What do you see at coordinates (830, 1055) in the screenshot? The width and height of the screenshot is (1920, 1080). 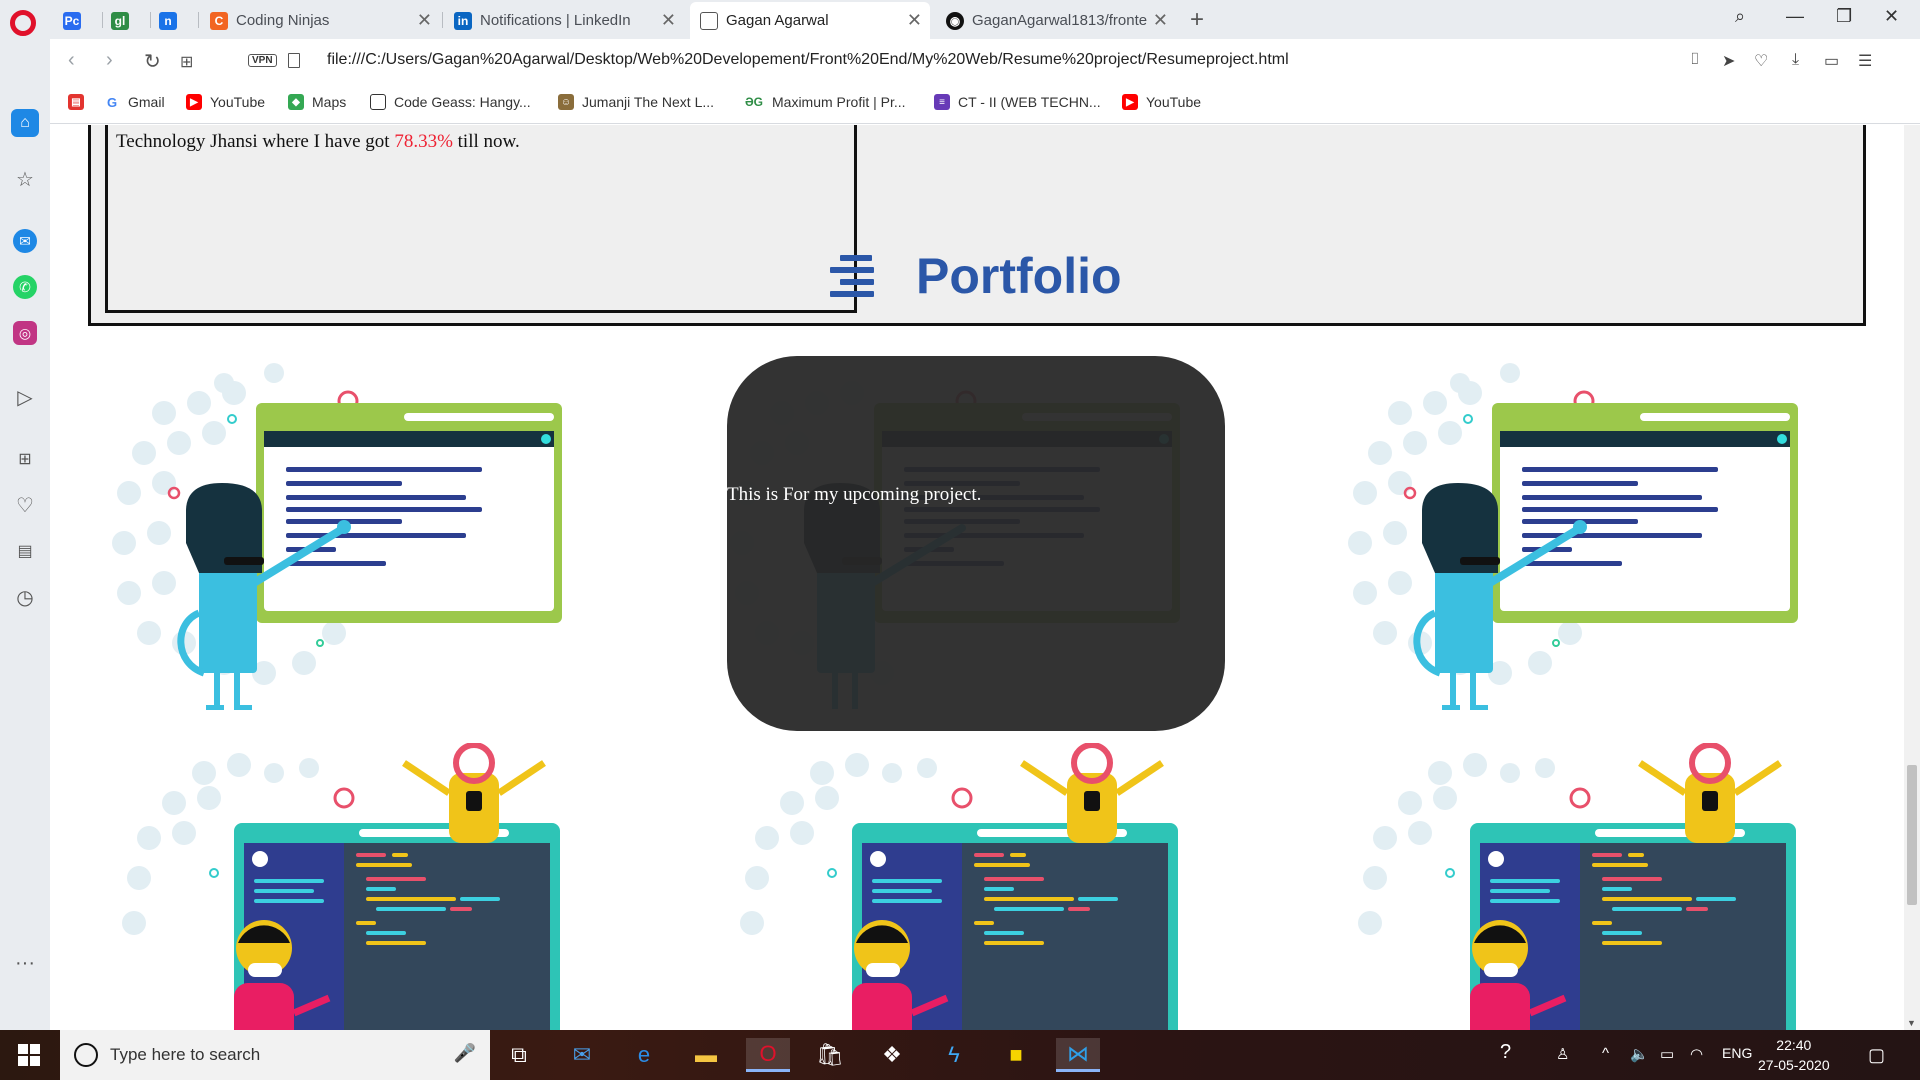 I see `store-icon: 🛍` at bounding box center [830, 1055].